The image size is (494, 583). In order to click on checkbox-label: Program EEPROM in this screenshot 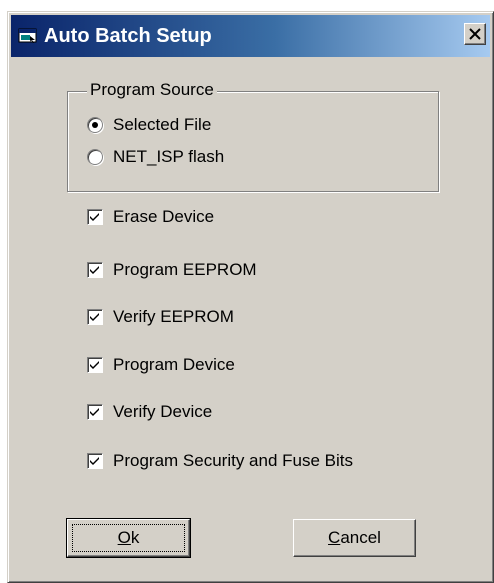, I will do `click(185, 269)`.